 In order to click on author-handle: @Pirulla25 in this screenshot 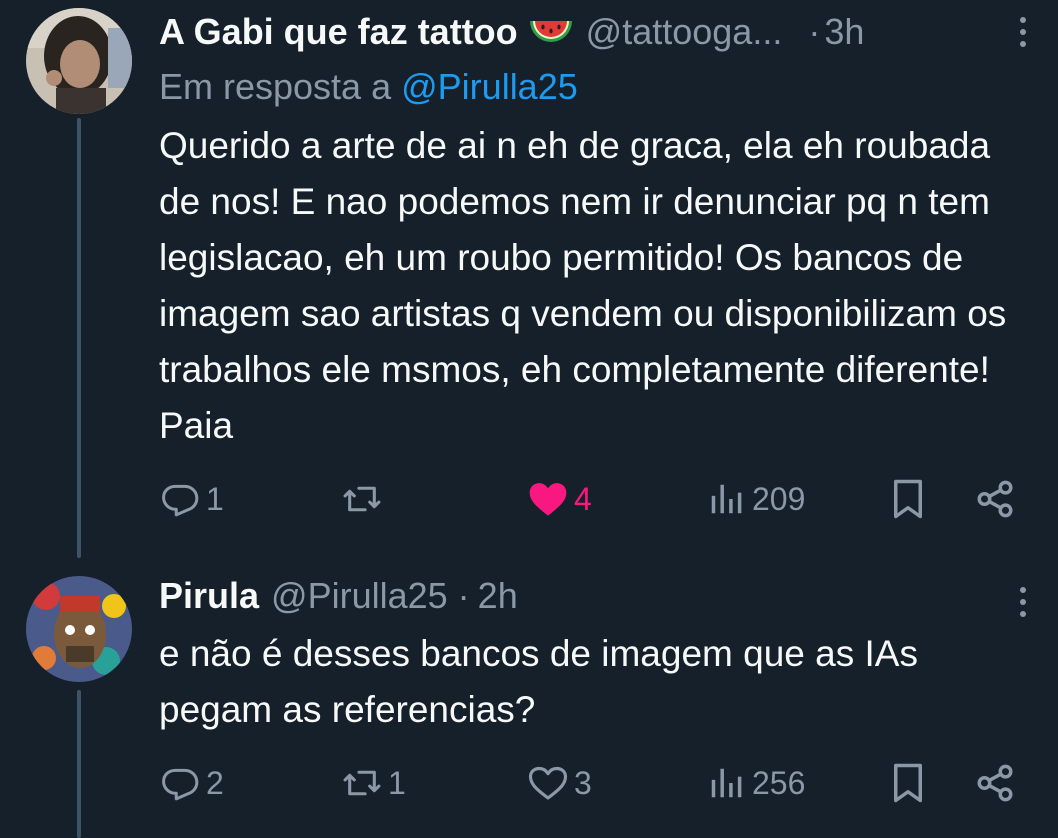, I will do `click(359, 596)`.